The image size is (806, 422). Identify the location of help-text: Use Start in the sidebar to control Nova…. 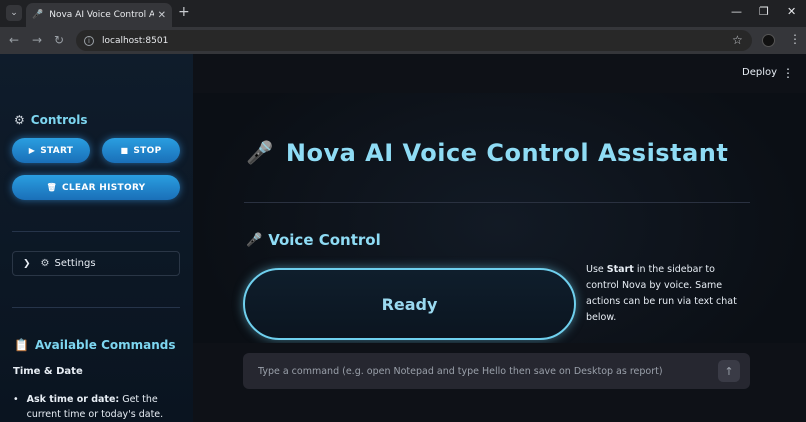
(667, 294).